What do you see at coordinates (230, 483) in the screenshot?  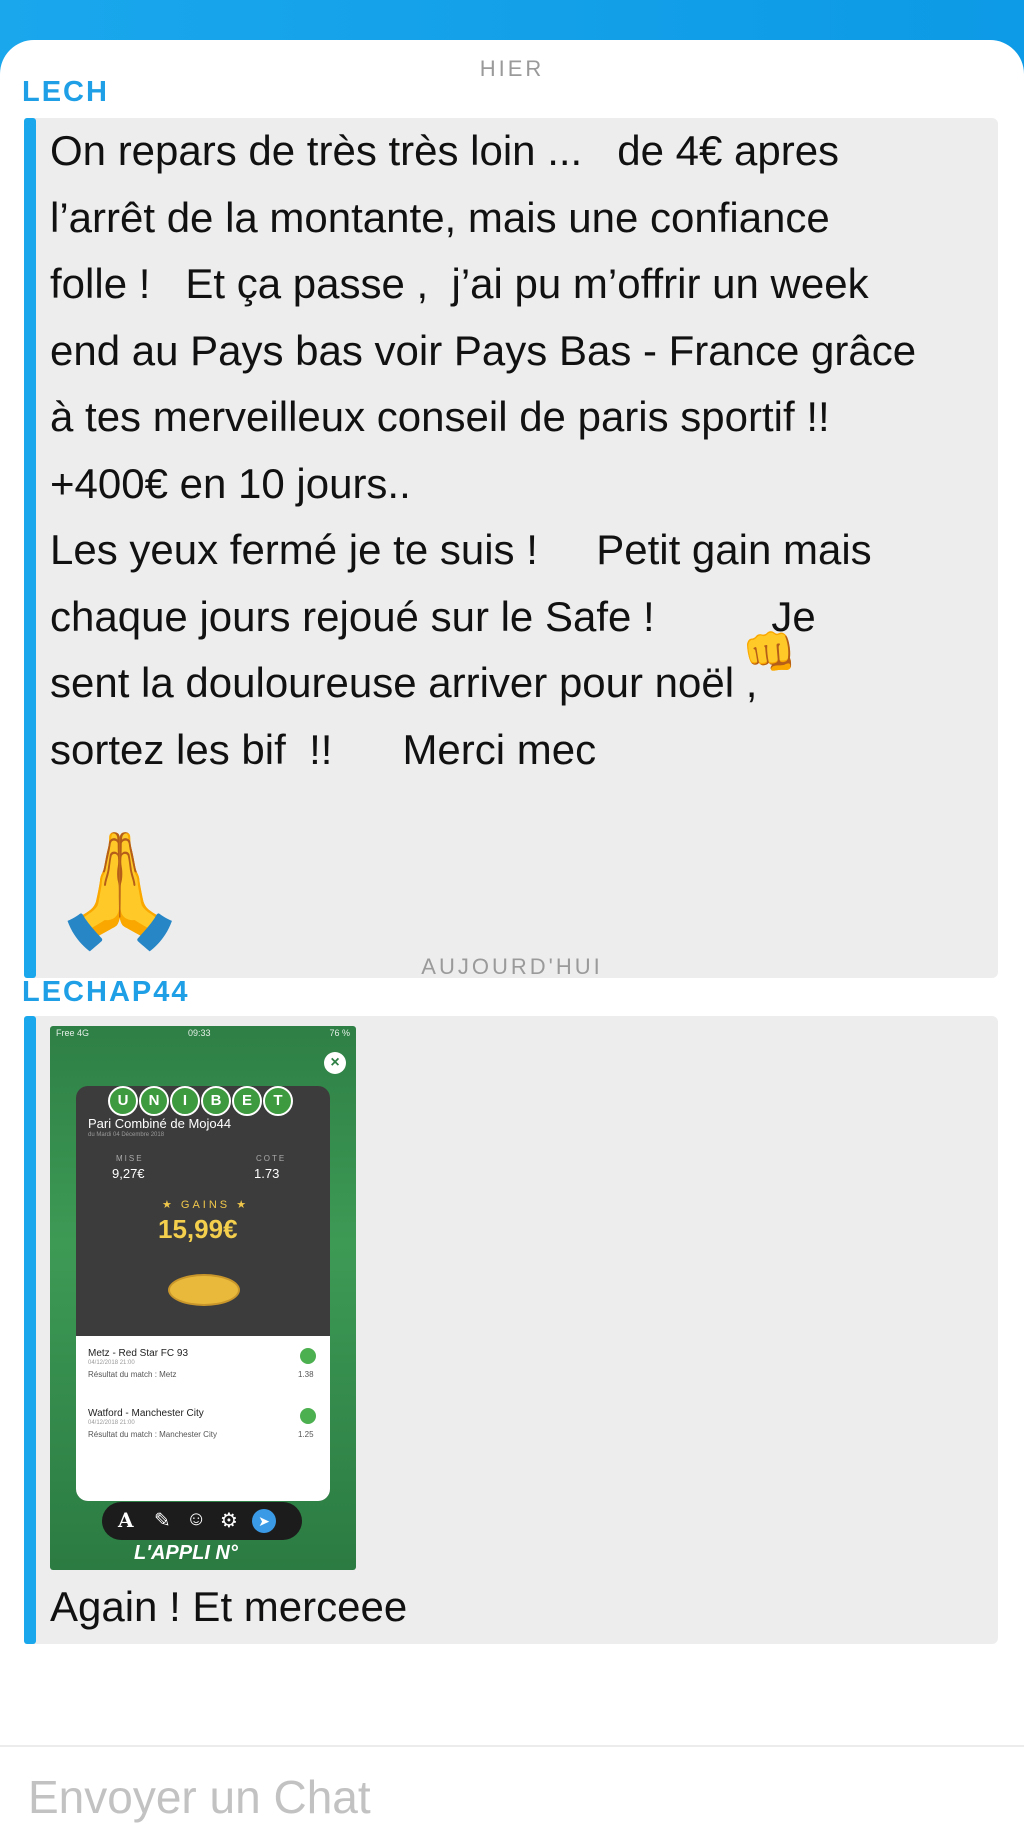 I see `text-line: +400€ en 10 jours..` at bounding box center [230, 483].